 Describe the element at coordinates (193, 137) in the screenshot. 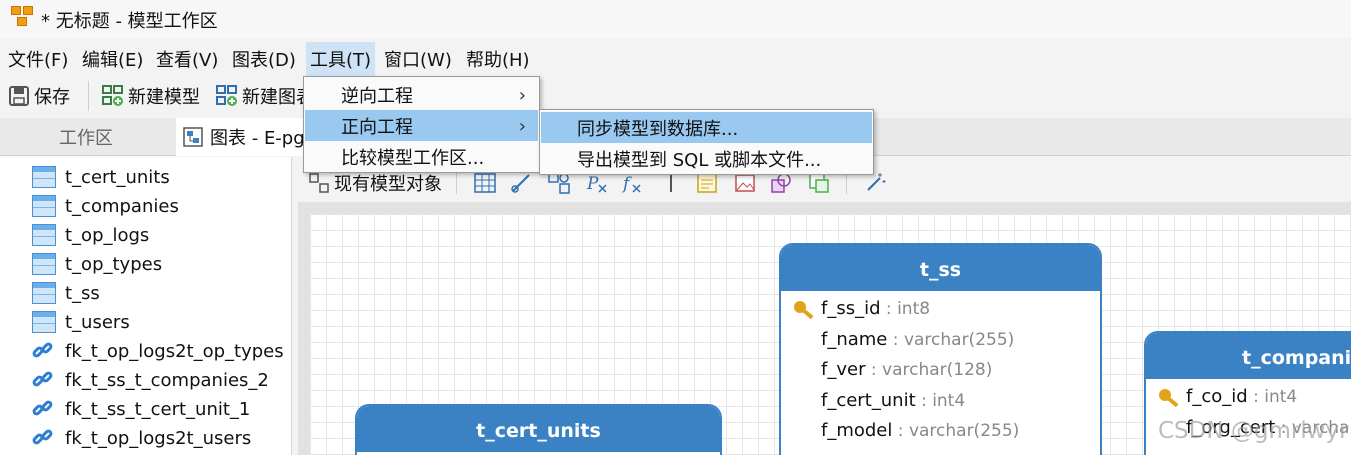

I see `diagram-tab-icon` at that location.